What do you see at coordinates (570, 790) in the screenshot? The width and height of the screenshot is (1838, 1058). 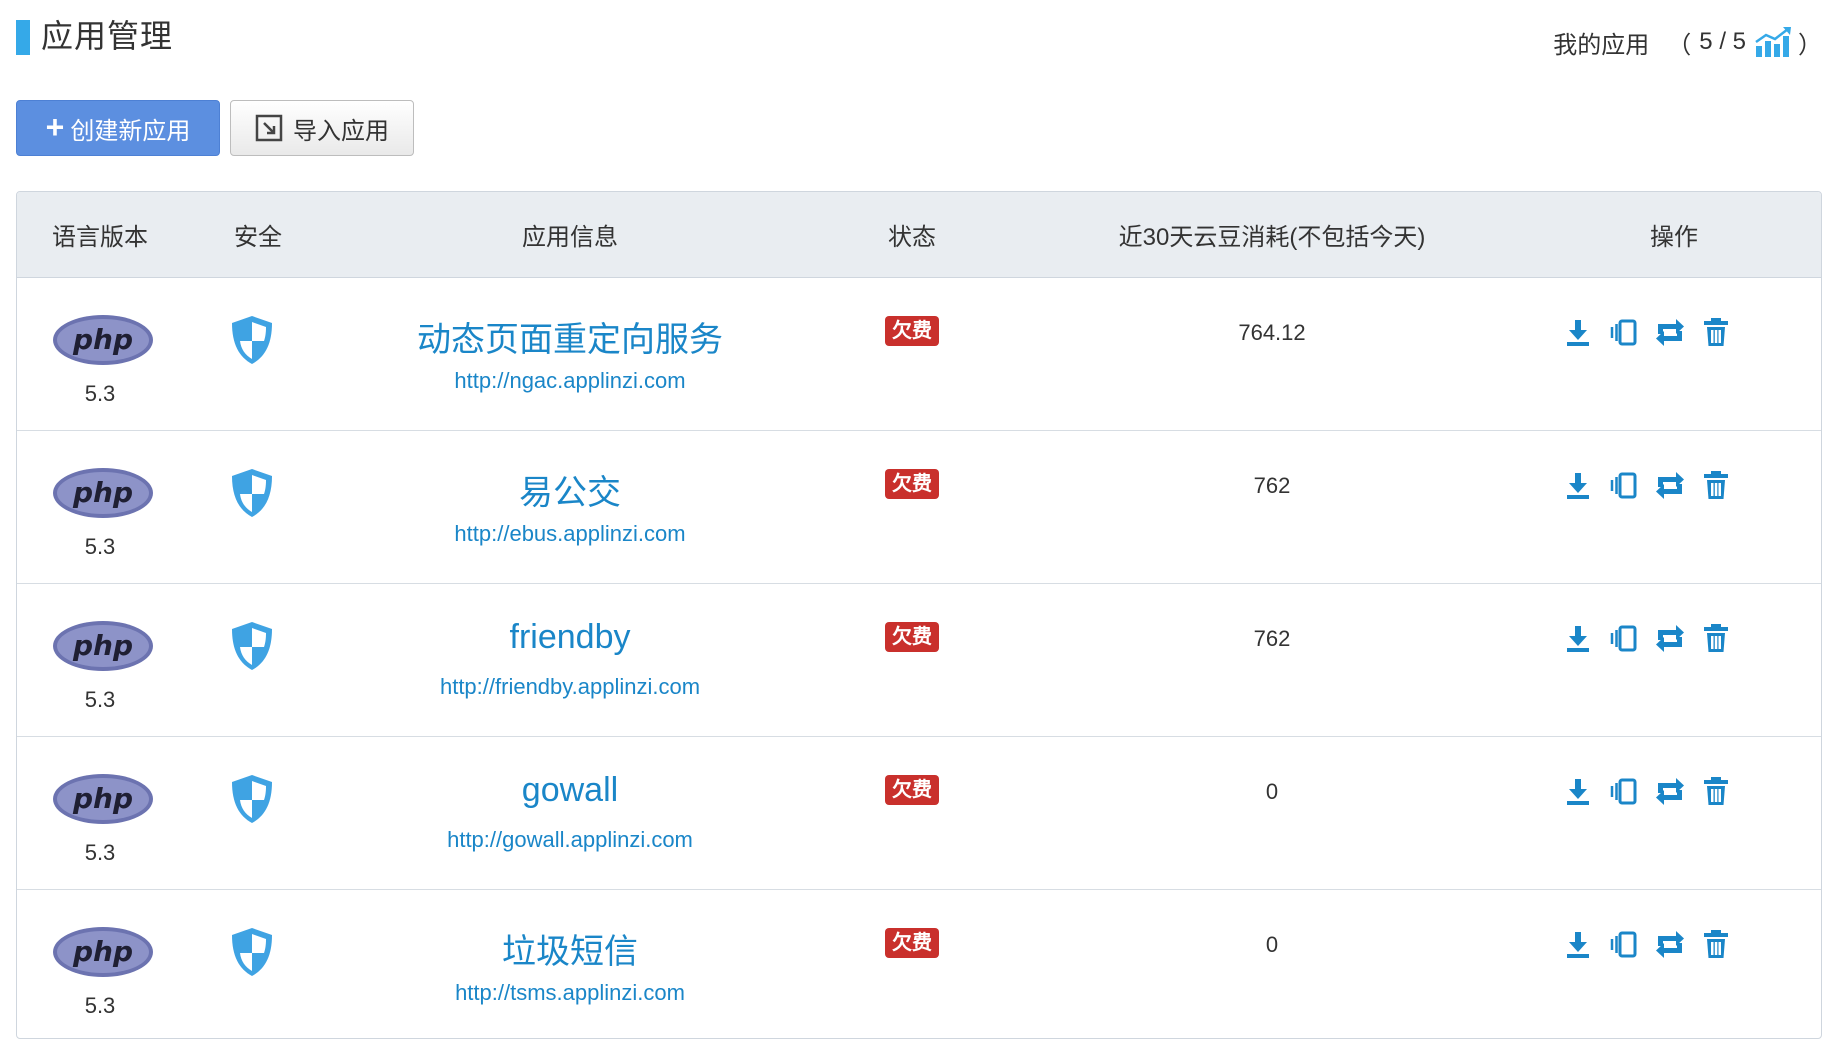 I see `app-name-link: gowall` at bounding box center [570, 790].